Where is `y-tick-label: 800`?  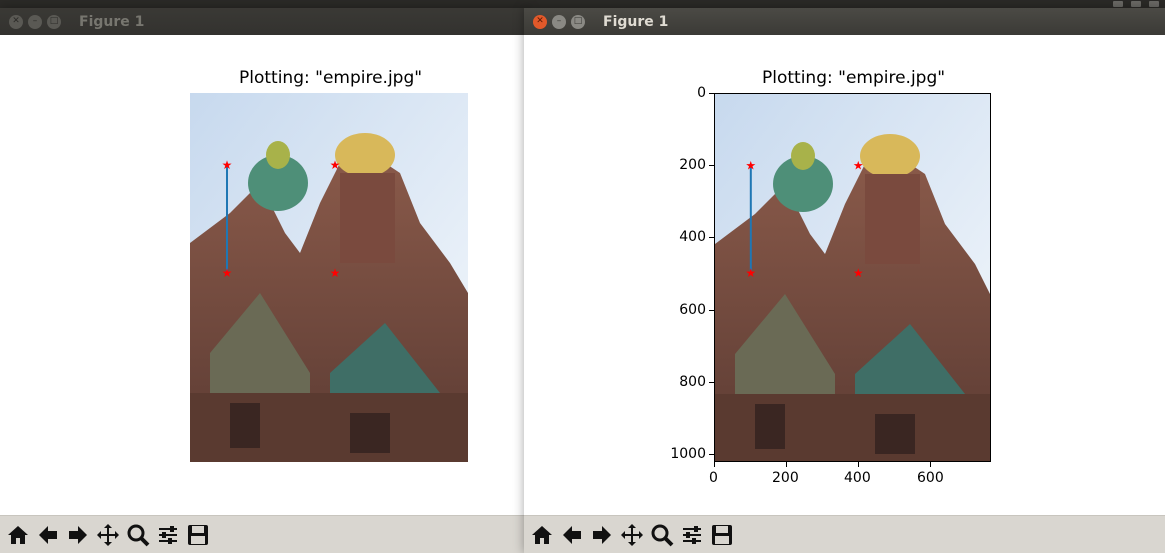 y-tick-label: 800 is located at coordinates (692, 382).